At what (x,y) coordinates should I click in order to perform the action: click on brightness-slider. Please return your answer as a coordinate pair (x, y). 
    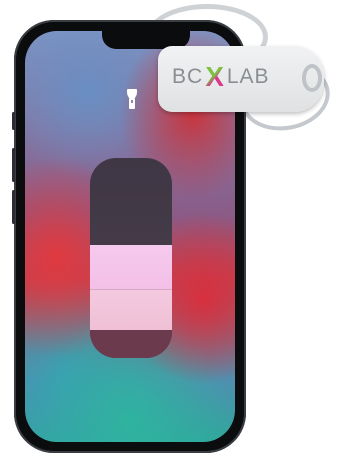
    Looking at the image, I should click on (131, 258).